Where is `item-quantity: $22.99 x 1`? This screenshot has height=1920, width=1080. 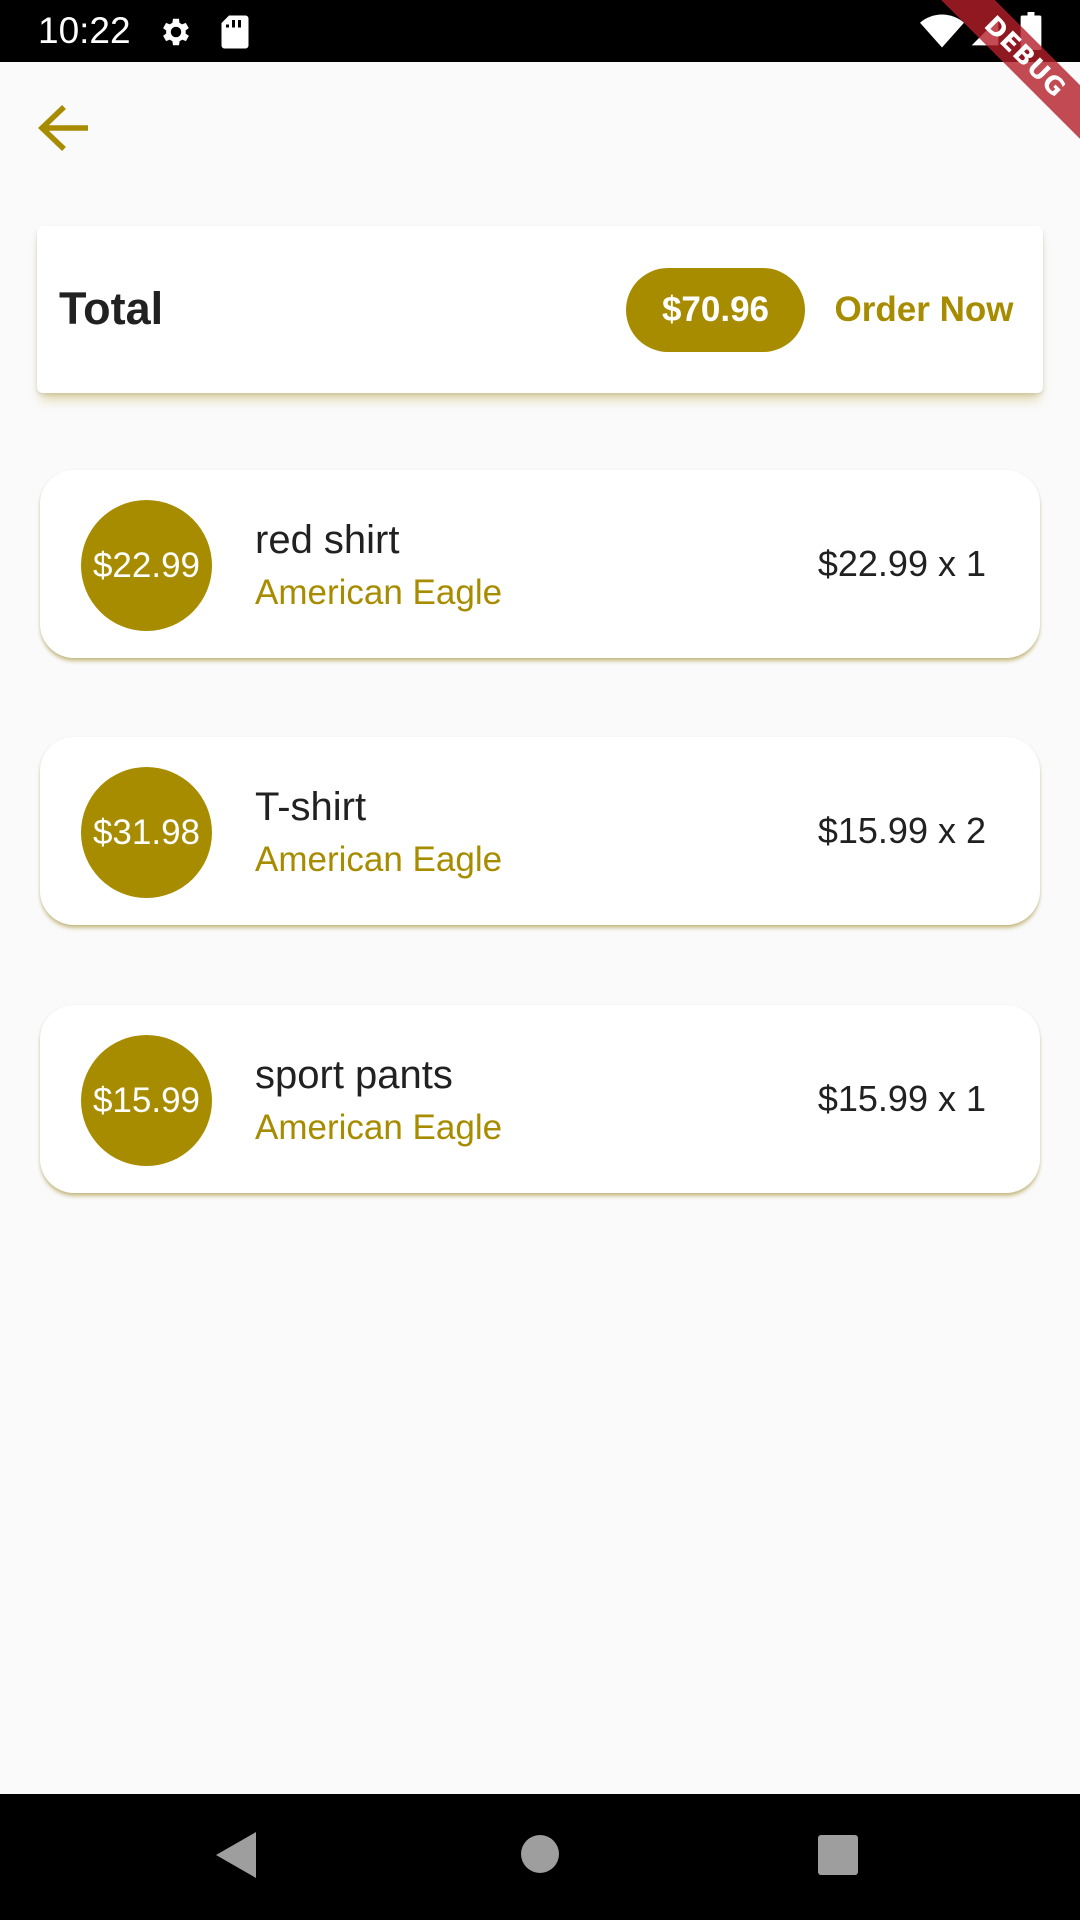
item-quantity: $22.99 x 1 is located at coordinates (901, 563).